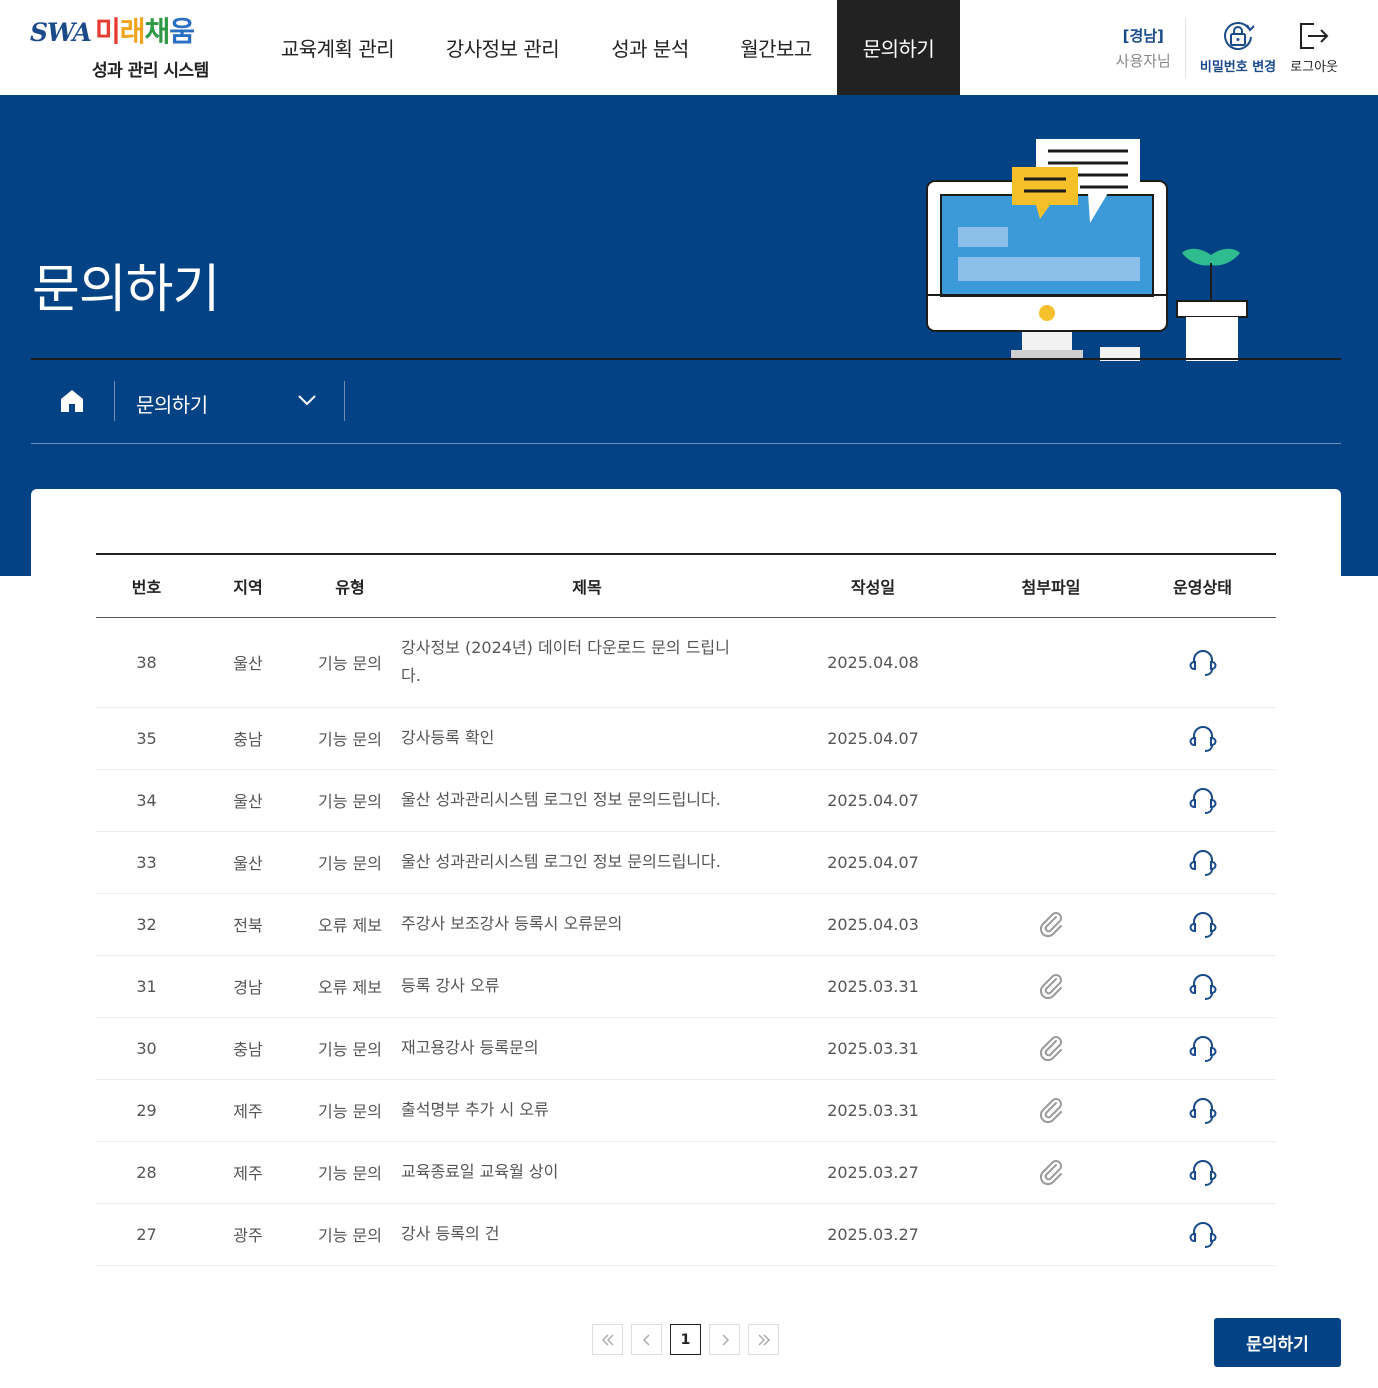 The image size is (1378, 1388). I want to click on table-row: 27 광주 기능 문의 강사 등록의 건 2025.03.27, so click(686, 1234).